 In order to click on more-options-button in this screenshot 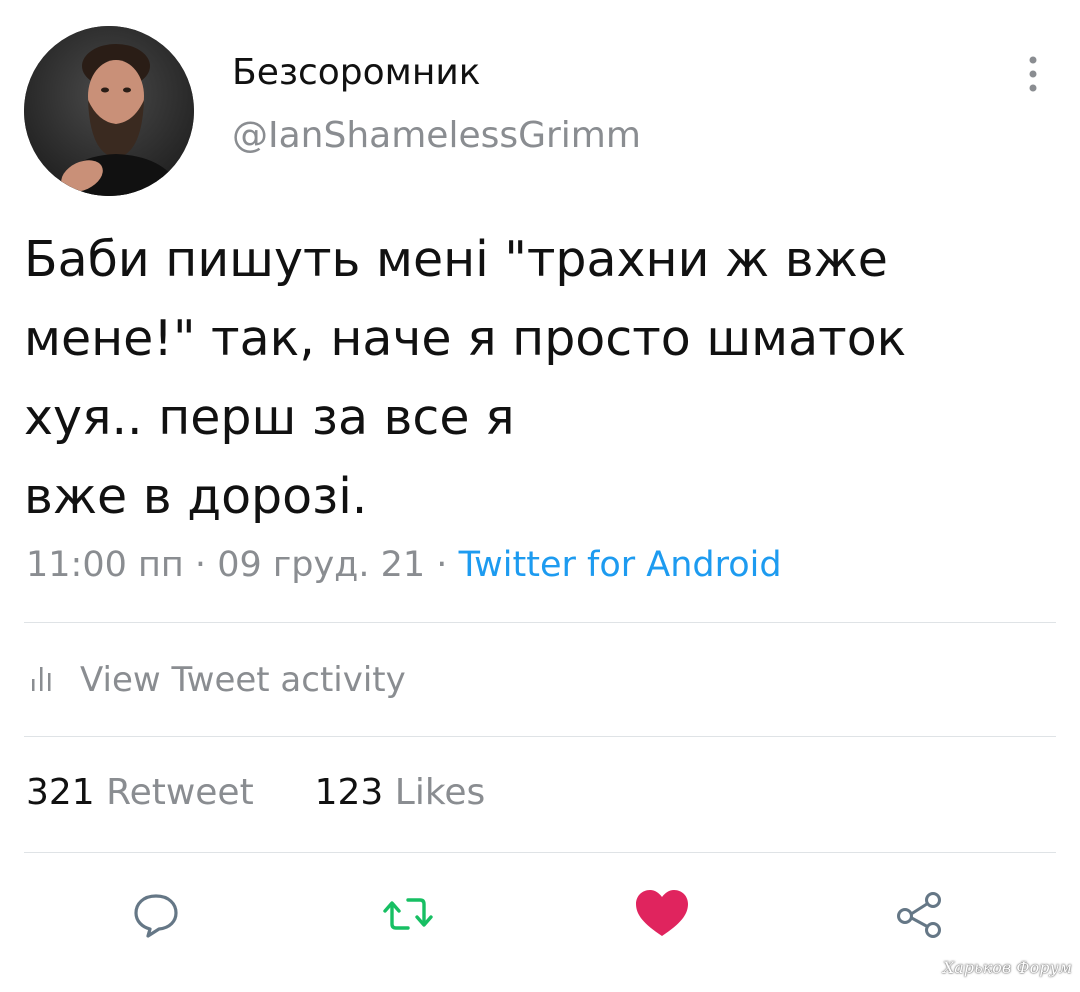, I will do `click(1033, 75)`.